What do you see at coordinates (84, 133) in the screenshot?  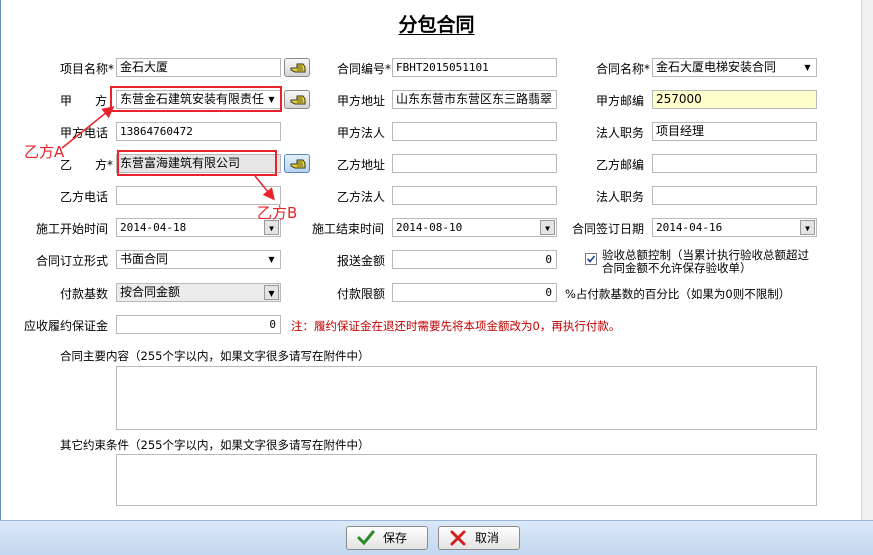 I see `party-a-phone-label: 甲方电话` at bounding box center [84, 133].